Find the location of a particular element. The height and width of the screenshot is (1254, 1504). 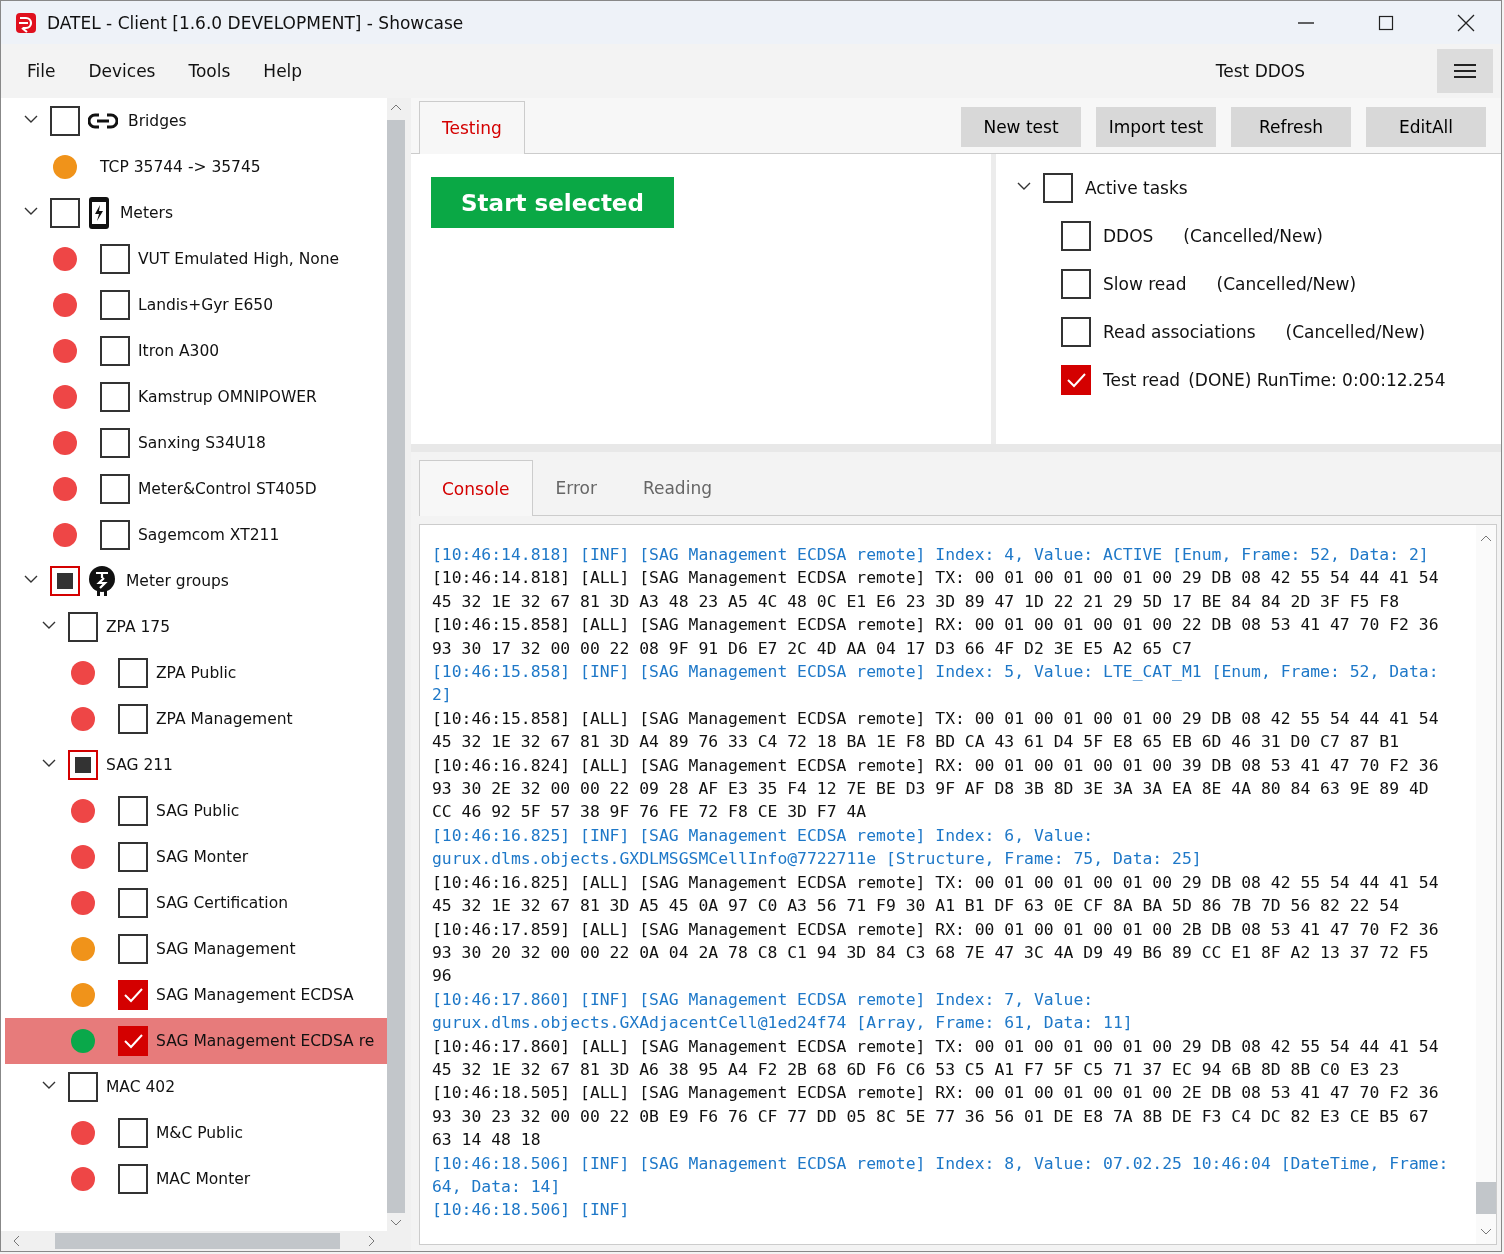

profile-label: Test DDOS is located at coordinates (1260, 71).